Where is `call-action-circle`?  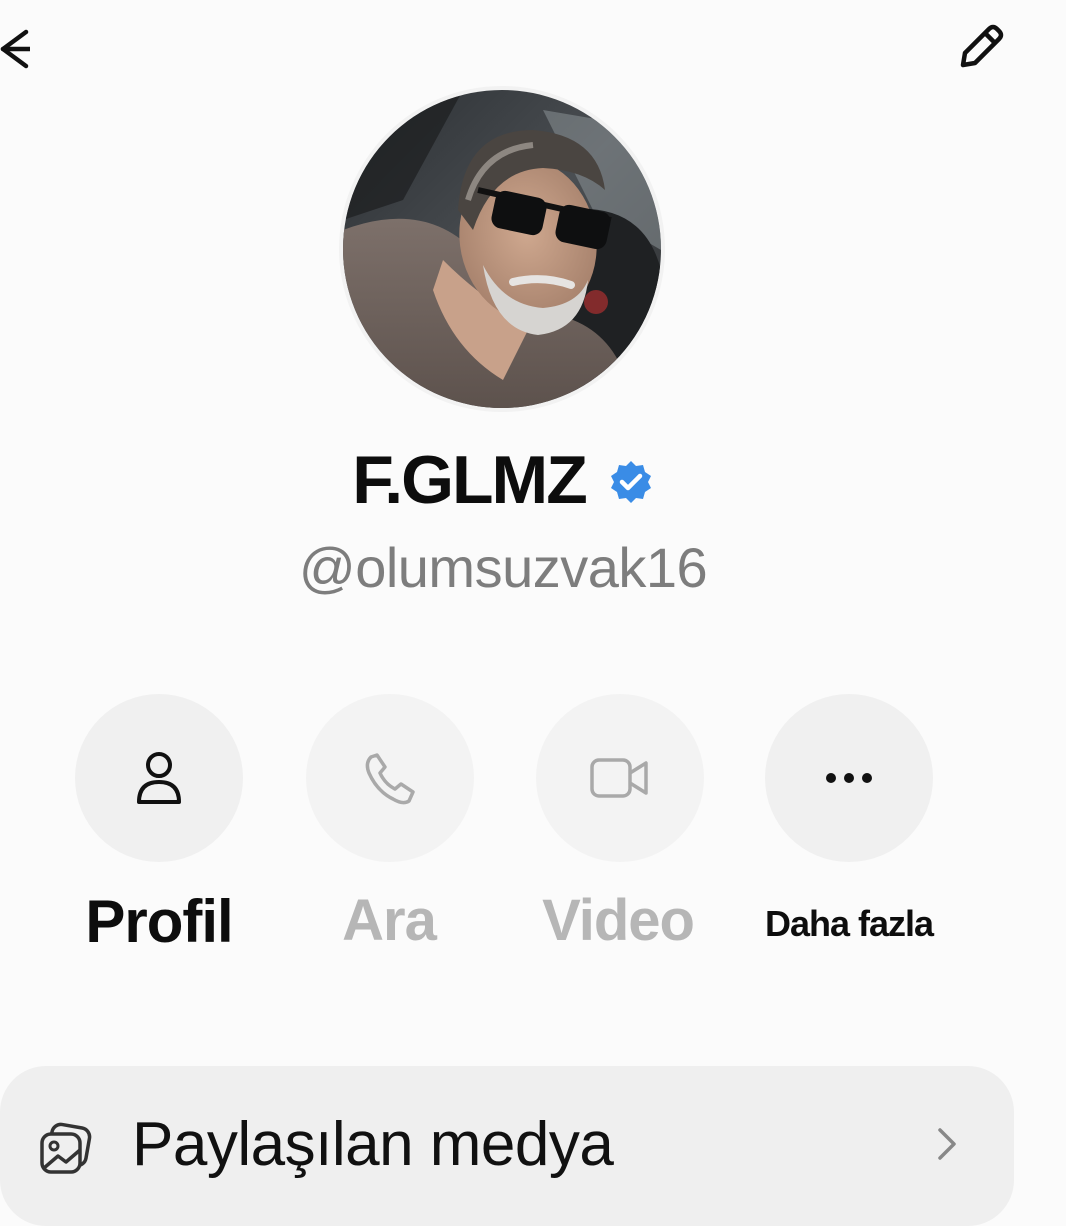
call-action-circle is located at coordinates (390, 778).